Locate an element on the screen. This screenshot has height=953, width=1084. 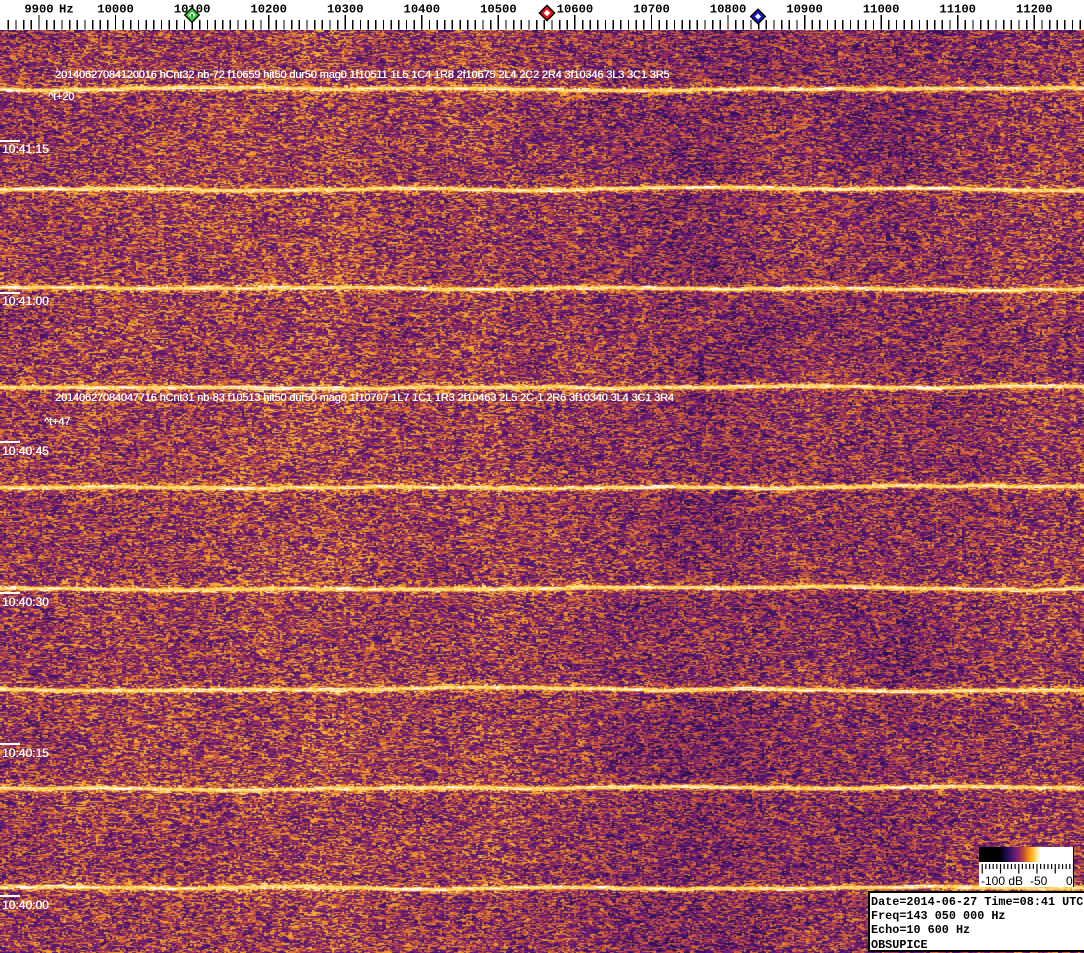
svg-text: 10400 is located at coordinates (422, 10).